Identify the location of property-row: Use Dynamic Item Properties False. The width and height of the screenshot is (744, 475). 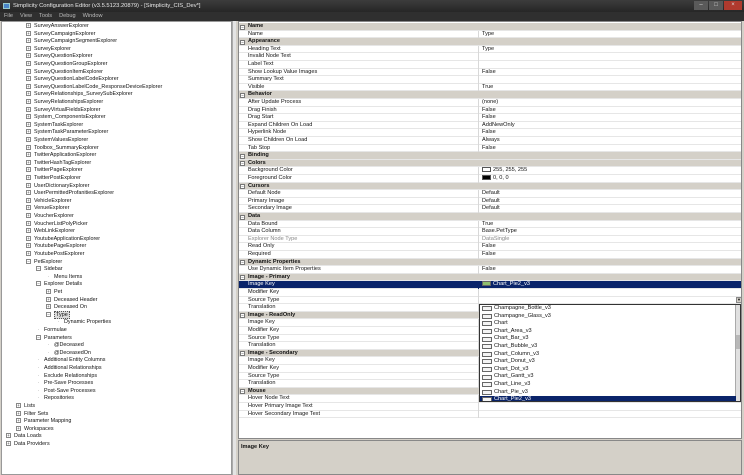
(490, 270).